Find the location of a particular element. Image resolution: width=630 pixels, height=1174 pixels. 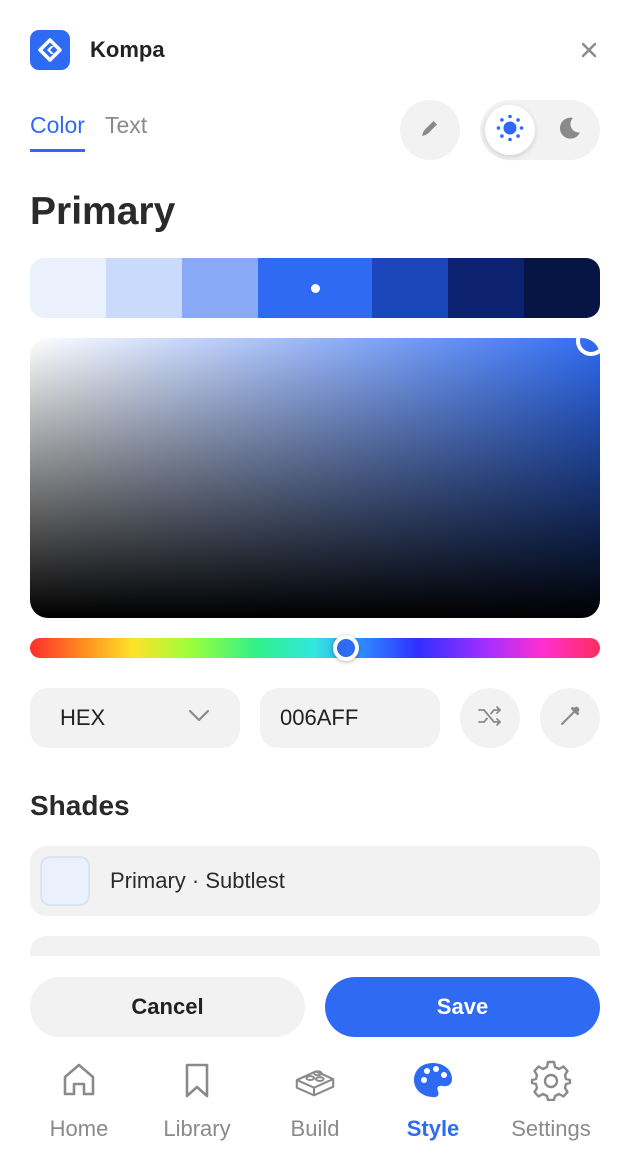

selected-dot is located at coordinates (315, 288).